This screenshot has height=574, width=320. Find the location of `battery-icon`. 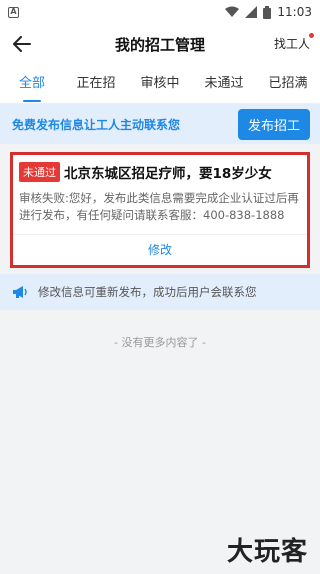

battery-icon is located at coordinates (267, 12).